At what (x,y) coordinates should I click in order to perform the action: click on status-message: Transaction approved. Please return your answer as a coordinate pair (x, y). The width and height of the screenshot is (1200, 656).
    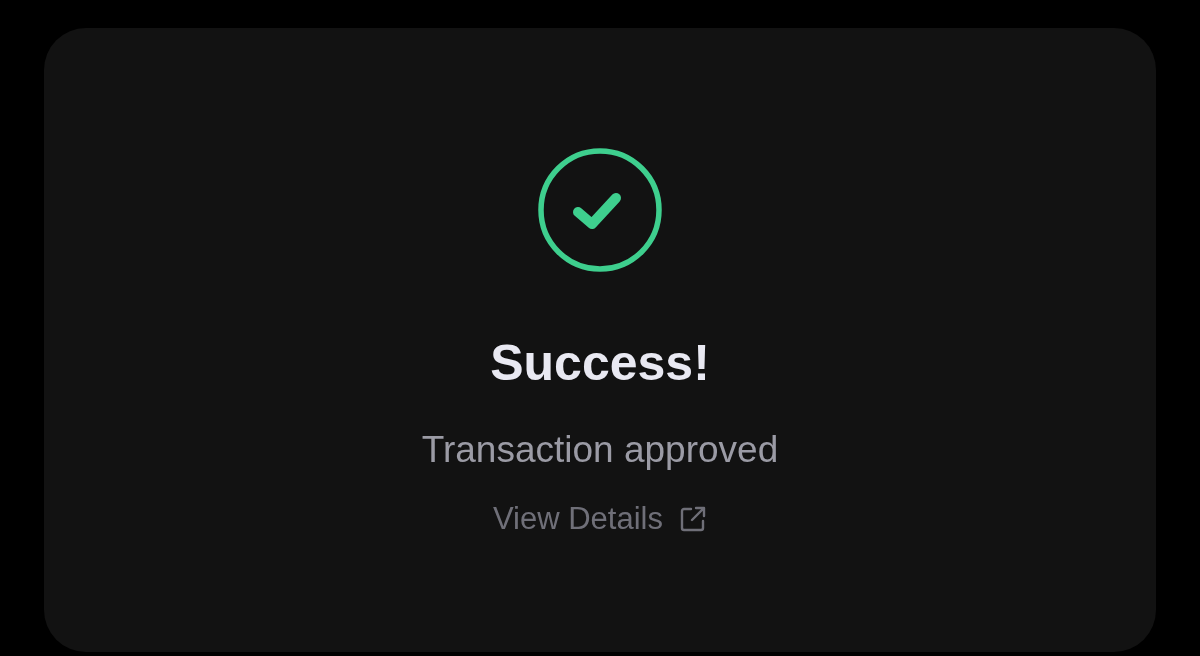
    Looking at the image, I should click on (600, 450).